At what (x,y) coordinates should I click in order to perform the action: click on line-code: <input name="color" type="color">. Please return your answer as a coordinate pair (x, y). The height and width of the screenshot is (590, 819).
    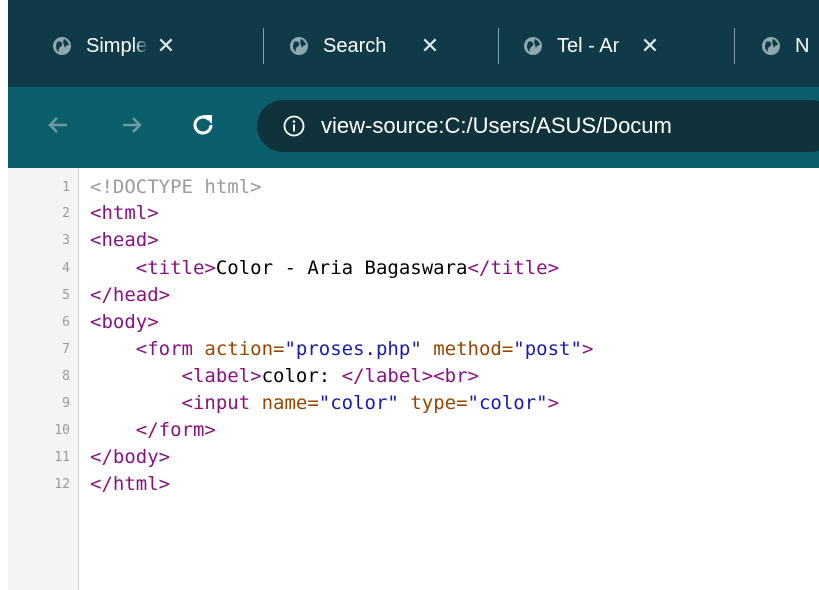
    Looking at the image, I should click on (325, 403).